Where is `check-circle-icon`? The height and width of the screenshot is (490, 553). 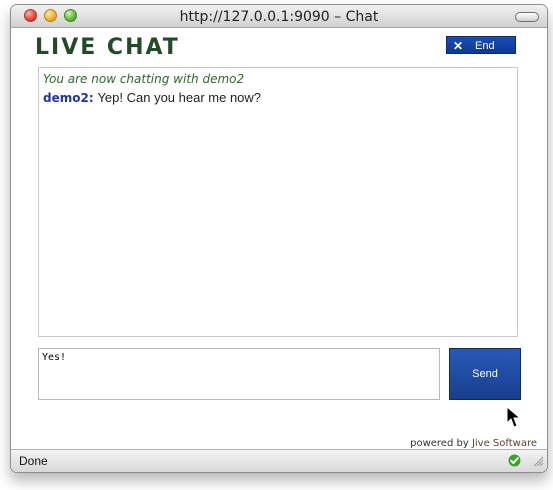
check-circle-icon is located at coordinates (514, 460).